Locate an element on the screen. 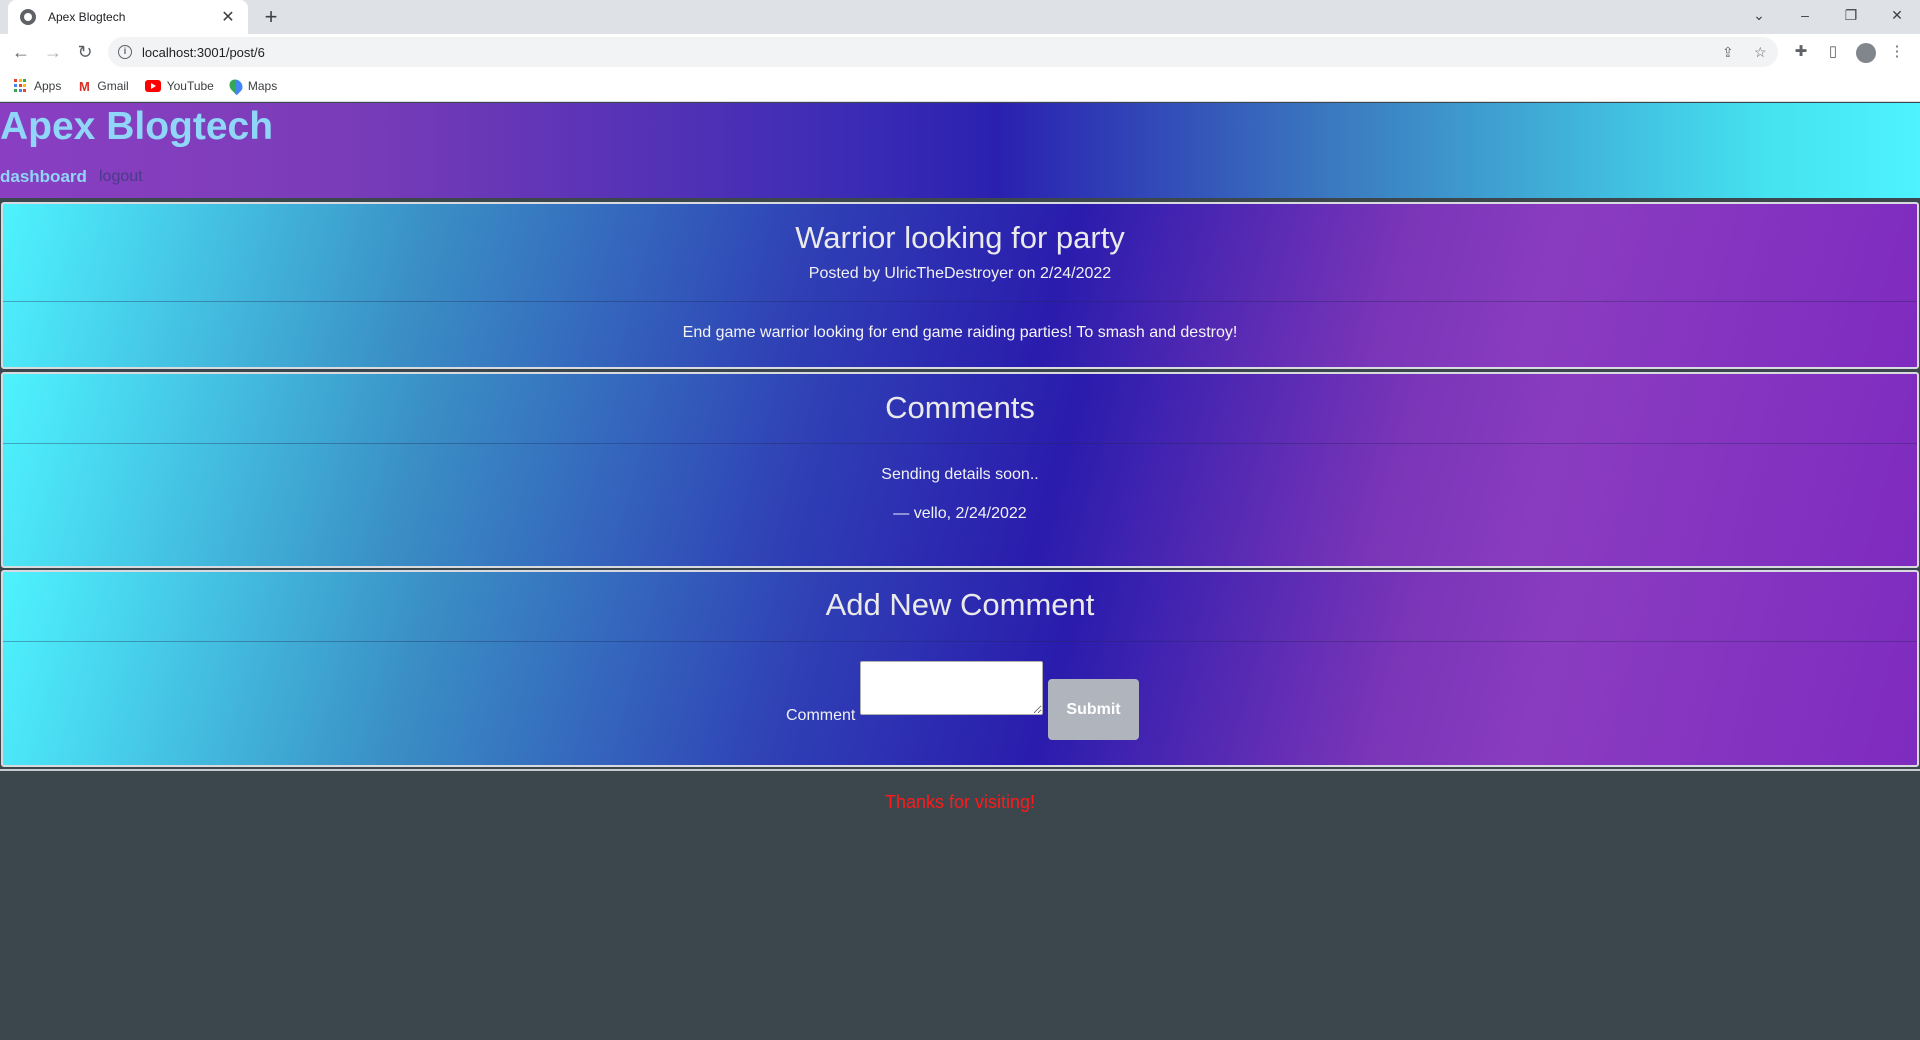  menu-kebab-icon: ⋮ is located at coordinates (1897, 52).